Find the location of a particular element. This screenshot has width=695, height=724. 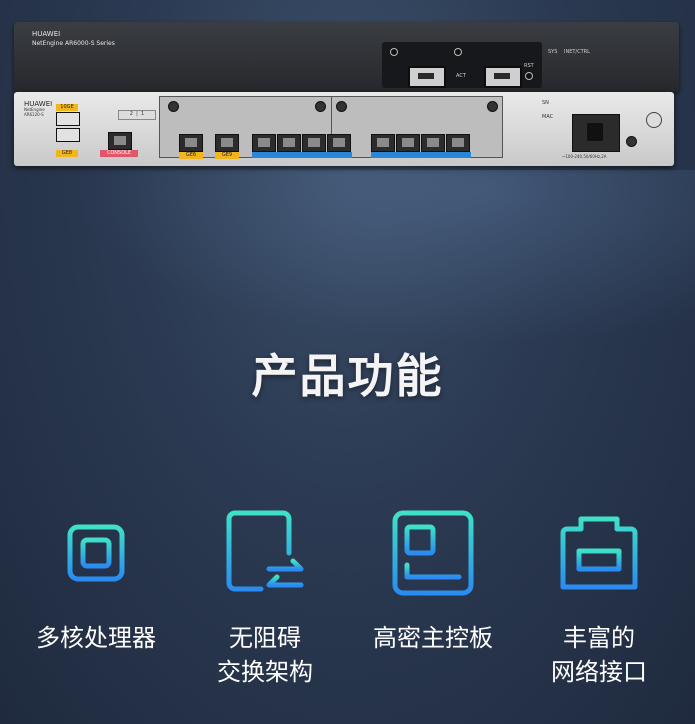

device-series: NetEngine AR6000-S Series is located at coordinates (73, 43).